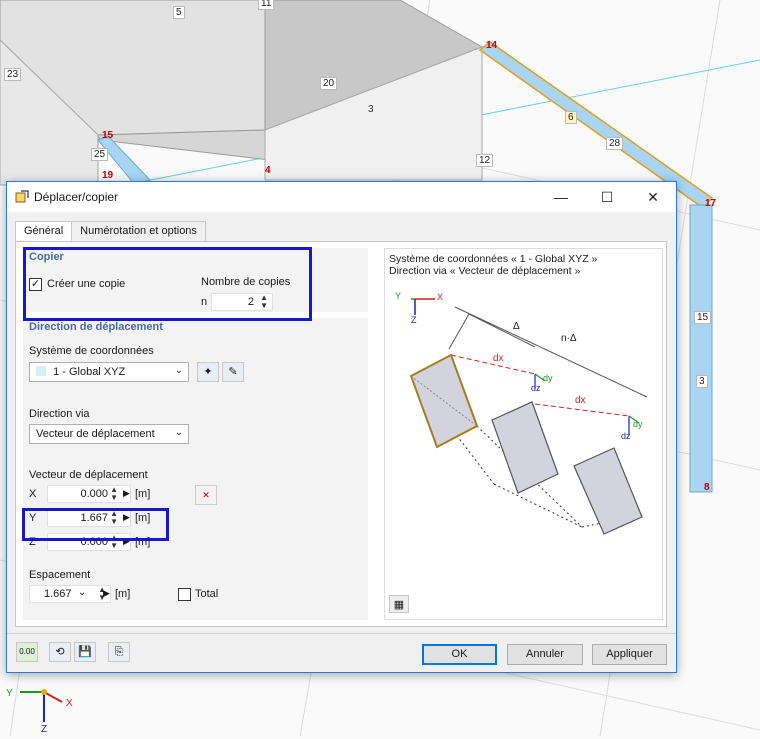 This screenshot has height=739, width=760. Describe the element at coordinates (58, 594) in the screenshot. I see `spacing-value: 1.667` at that location.